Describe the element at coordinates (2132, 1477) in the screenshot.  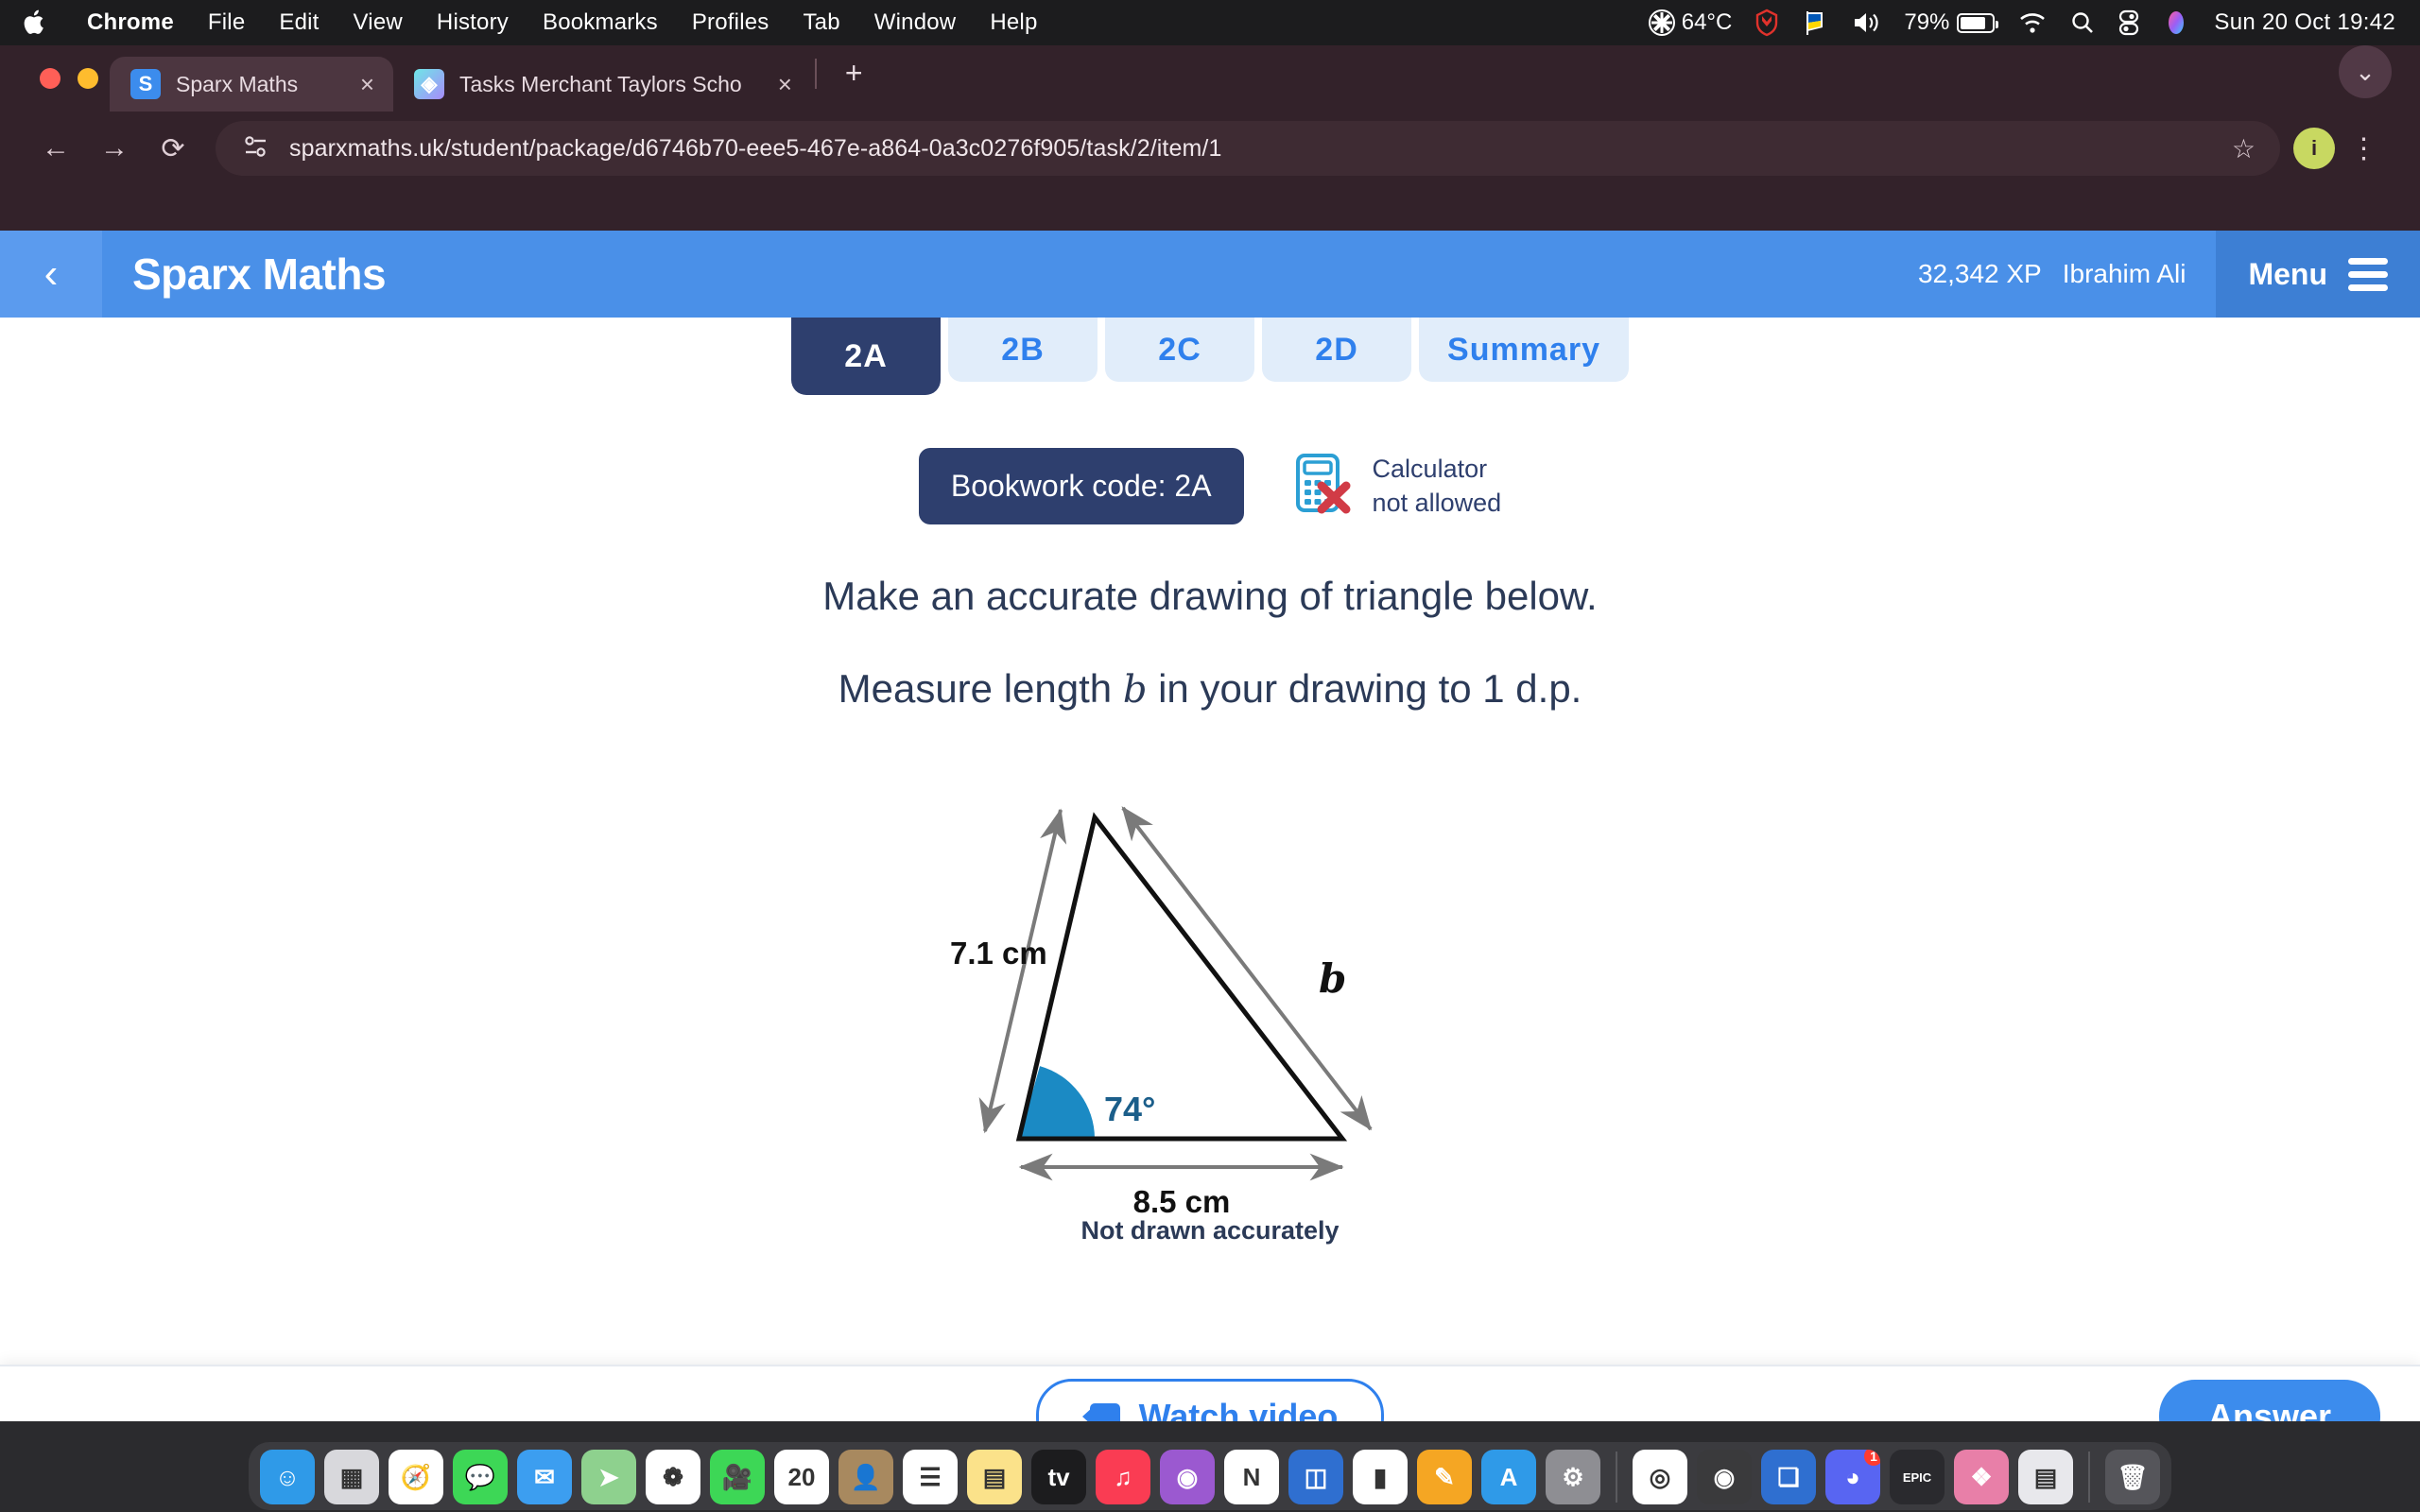
I see `dock-item-trash: 🗑` at that location.